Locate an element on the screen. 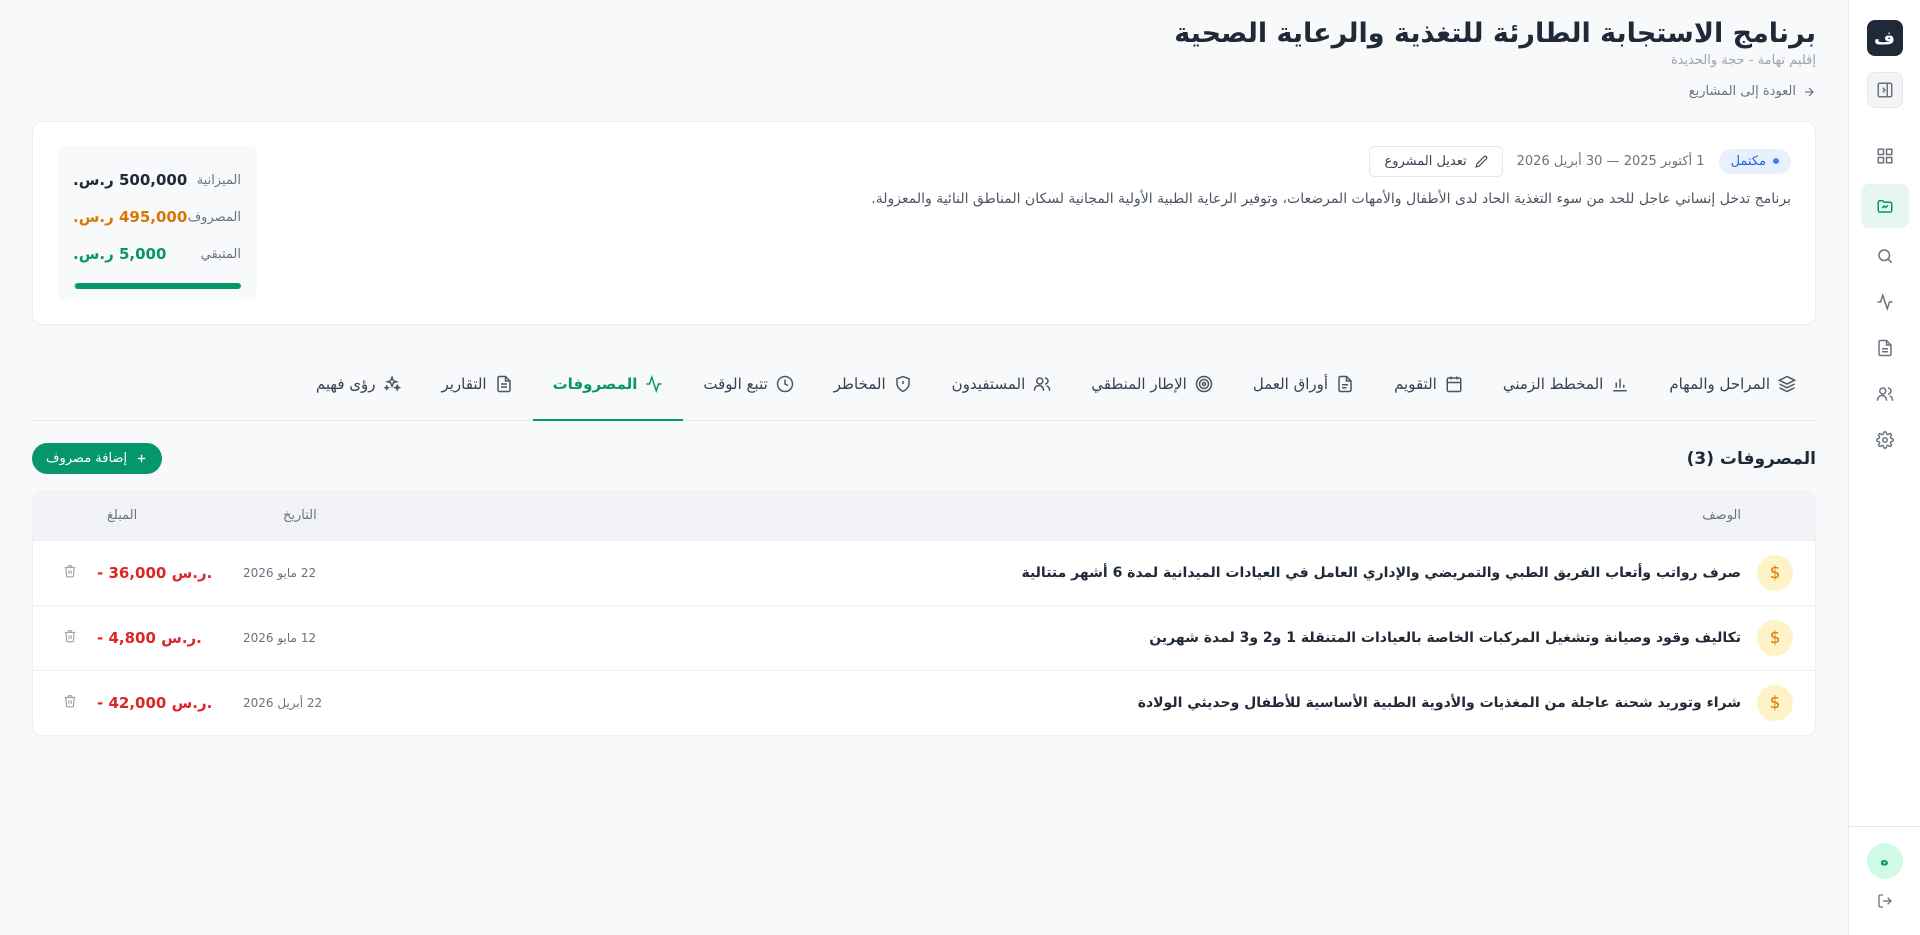 This screenshot has height=935, width=1920. nav-search-button is located at coordinates (1885, 256).